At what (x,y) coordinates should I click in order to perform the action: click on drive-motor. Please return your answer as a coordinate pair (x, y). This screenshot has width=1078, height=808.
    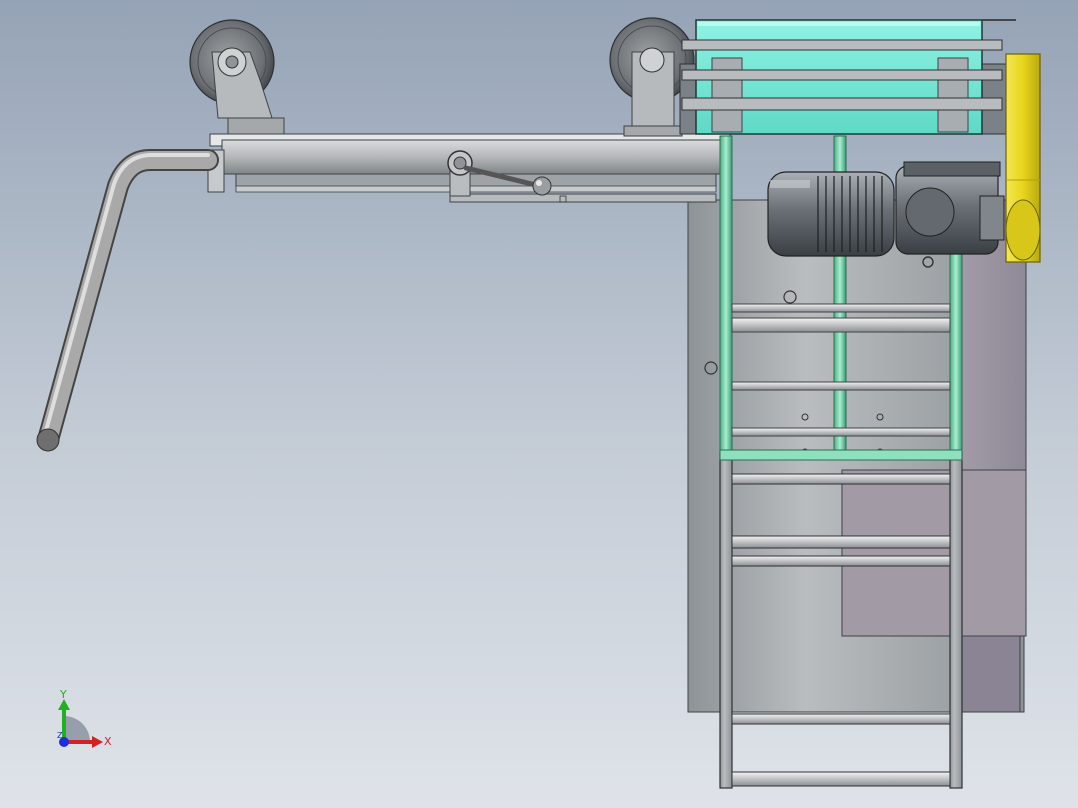
    Looking at the image, I should click on (831, 214).